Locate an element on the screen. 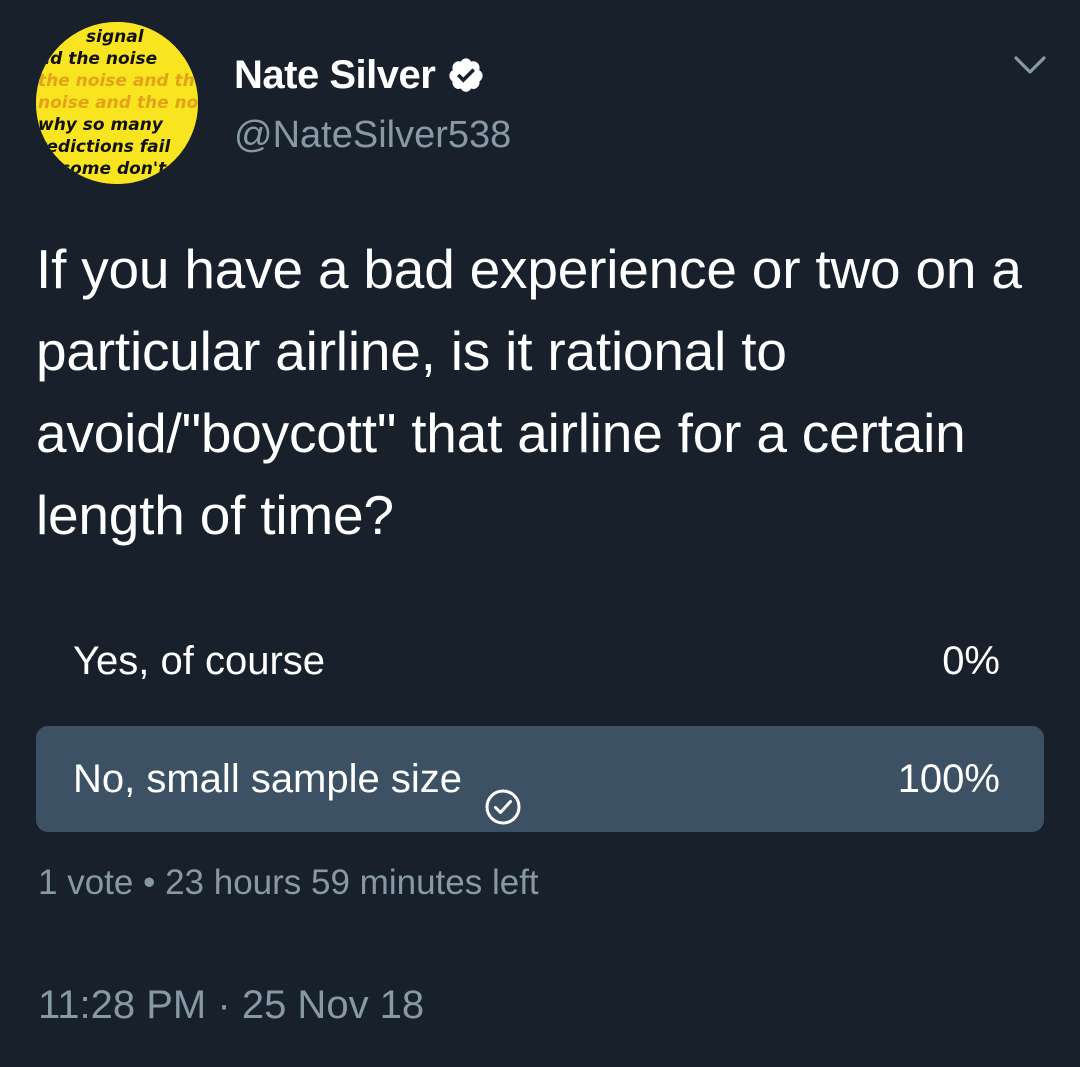  avatar-line: noise and the no is located at coordinates (118, 103).